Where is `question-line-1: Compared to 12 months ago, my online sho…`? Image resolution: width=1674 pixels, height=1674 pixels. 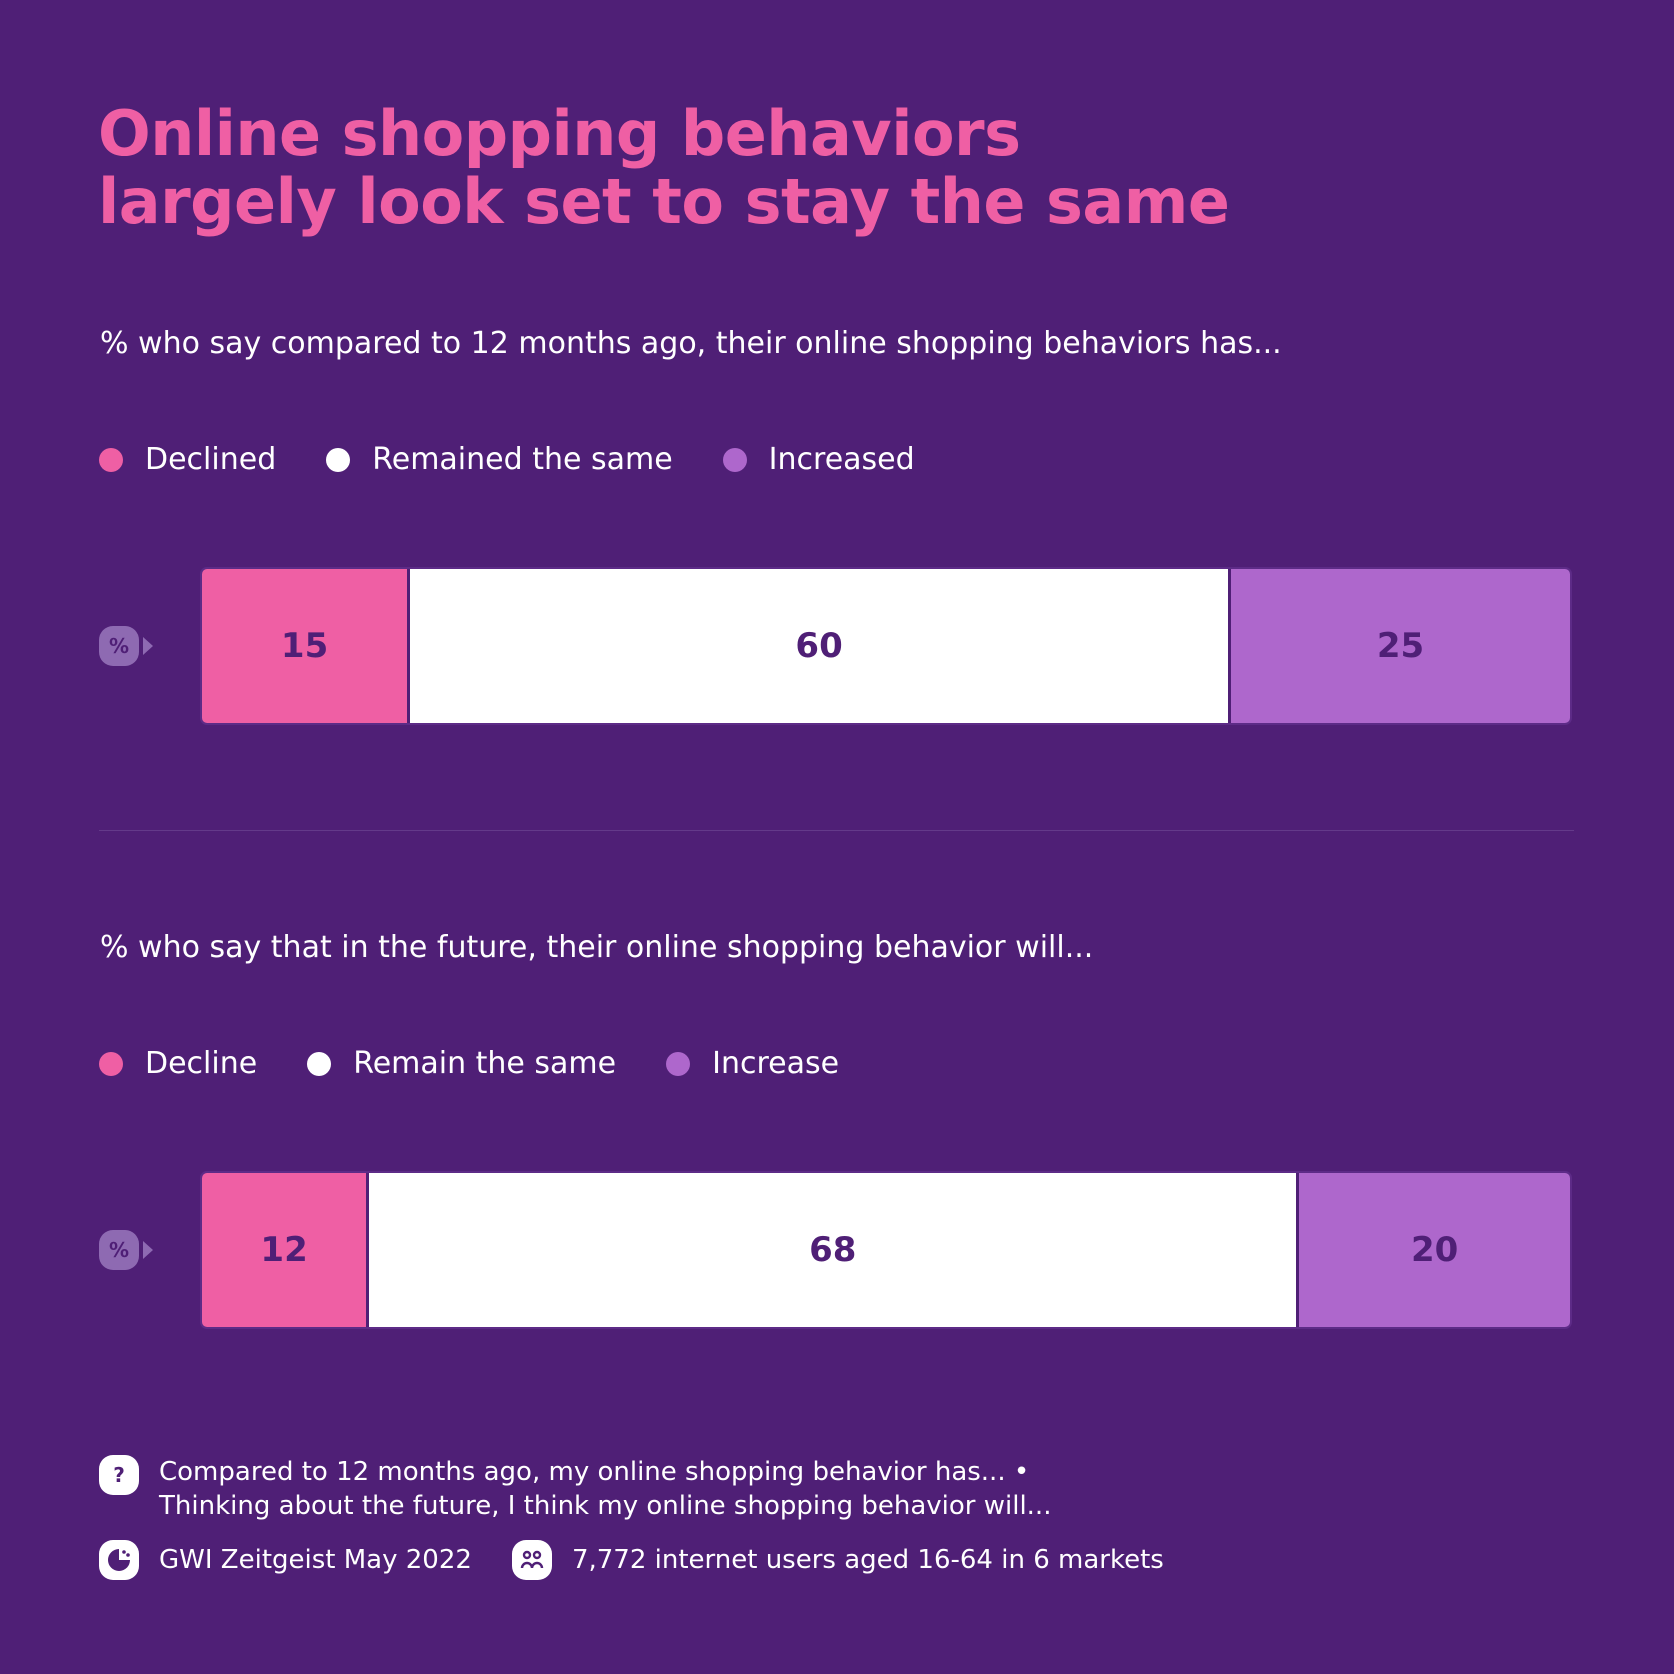
question-line-1: Compared to 12 months ago, my online sho… is located at coordinates (594, 1472).